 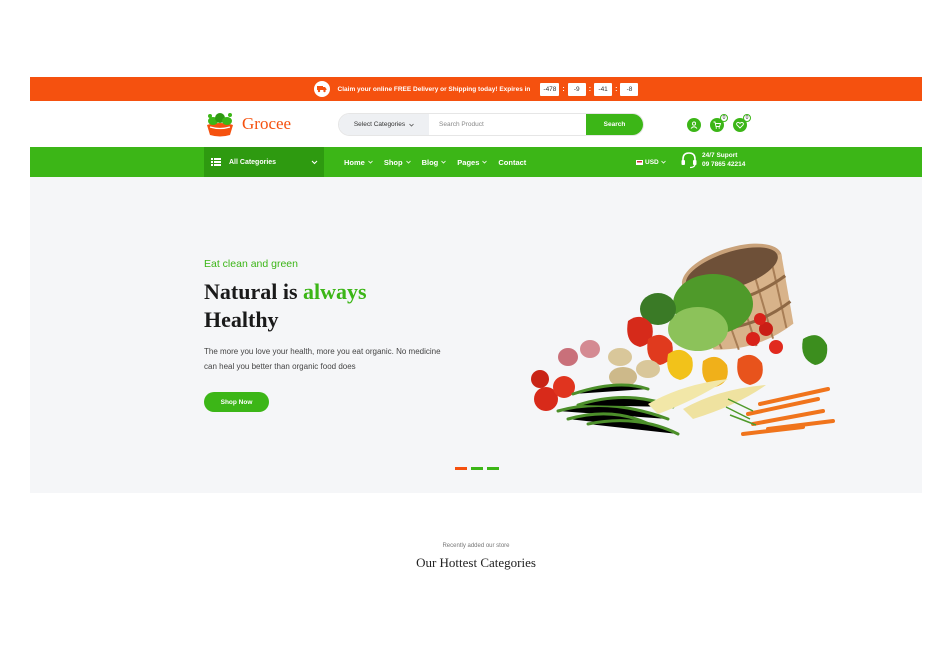 I want to click on support-label: 24/7 Suport, so click(x=720, y=155).